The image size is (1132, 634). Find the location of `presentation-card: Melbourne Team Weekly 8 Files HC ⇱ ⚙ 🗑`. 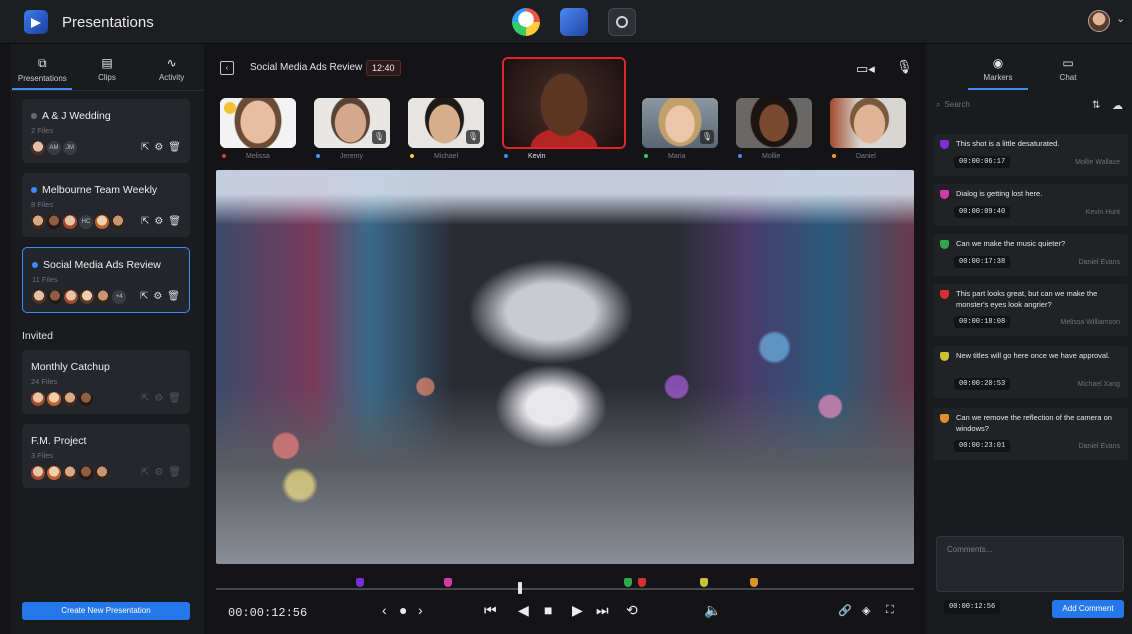

presentation-card: Melbourne Team Weekly 8 Files HC ⇱ ⚙ 🗑 is located at coordinates (106, 205).